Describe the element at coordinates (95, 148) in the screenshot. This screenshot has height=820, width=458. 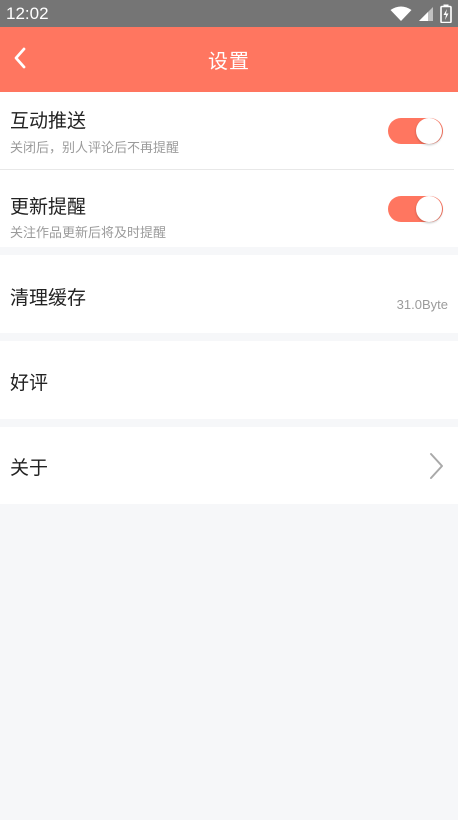
I see `push-setting-subtitle: 关闭后，别人评论后不再提醒` at that location.